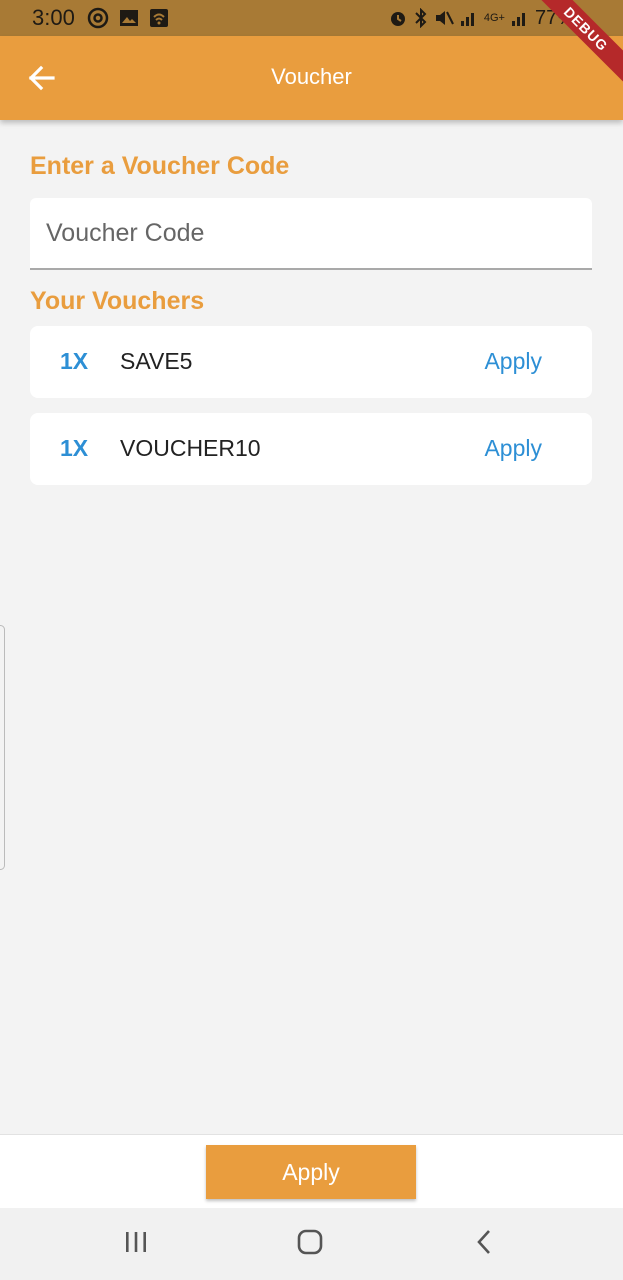  Describe the element at coordinates (156, 361) in the screenshot. I see `voucher-code: SAVE5` at that location.